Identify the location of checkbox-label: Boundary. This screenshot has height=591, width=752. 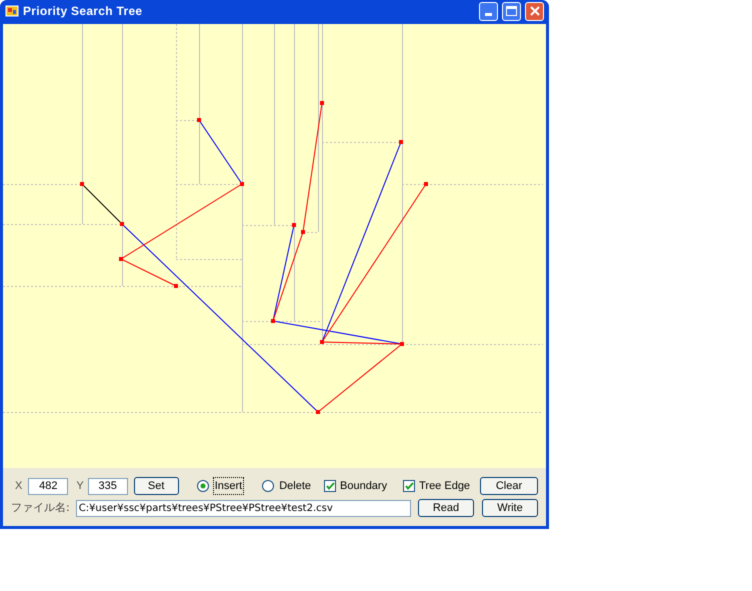
(364, 486).